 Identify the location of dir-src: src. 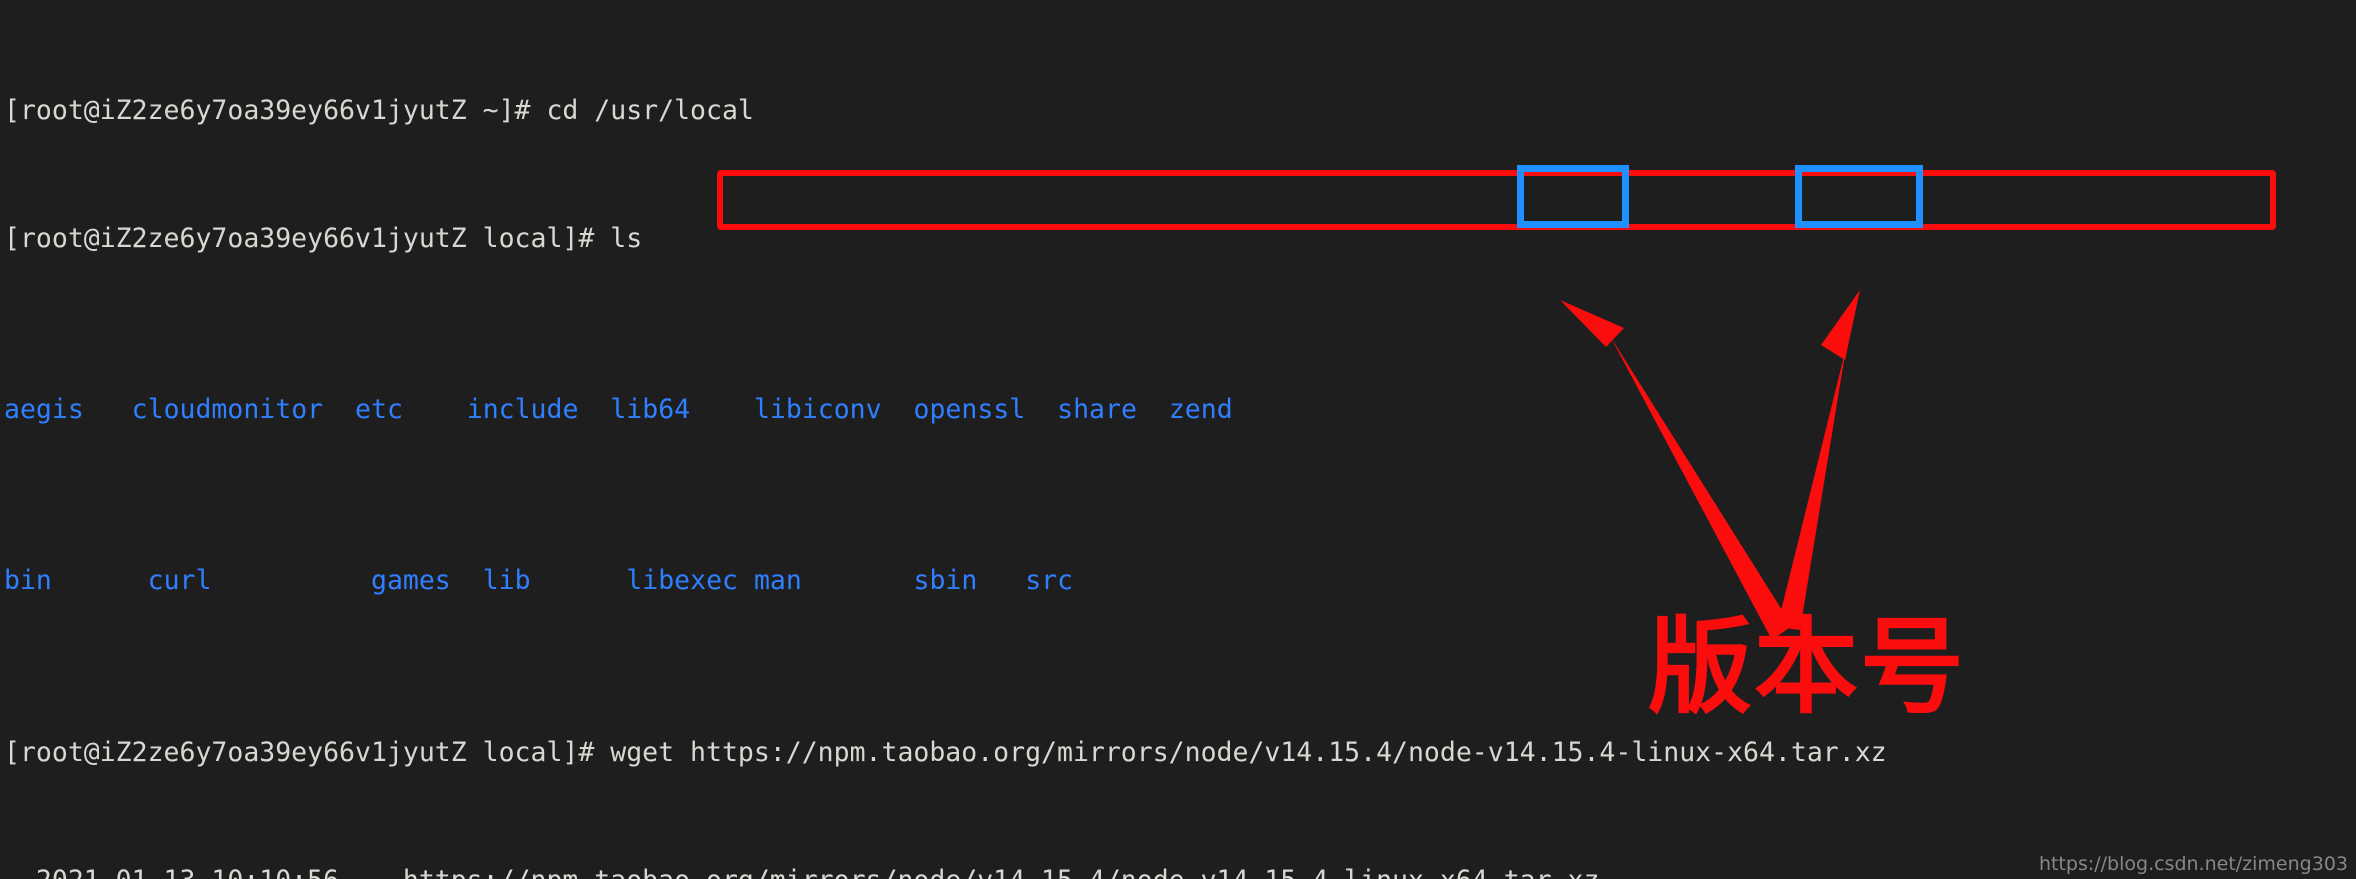
(1049, 581).